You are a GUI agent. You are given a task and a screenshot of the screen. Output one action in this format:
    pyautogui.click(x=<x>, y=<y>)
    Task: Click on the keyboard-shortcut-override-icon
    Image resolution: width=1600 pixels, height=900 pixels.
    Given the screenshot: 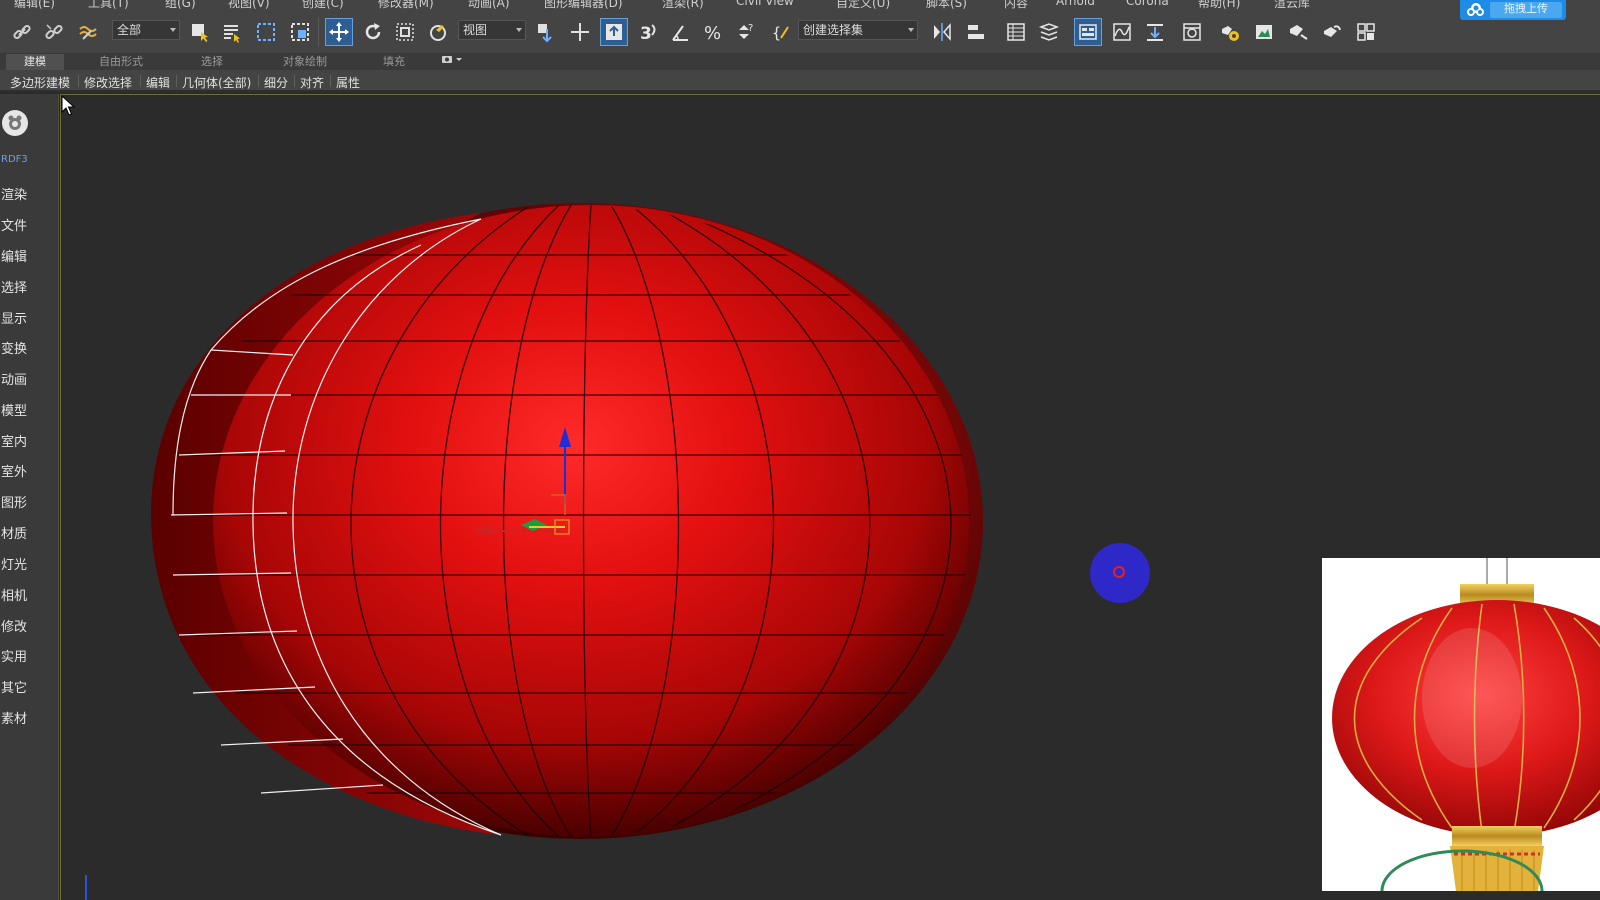 What is the action you would take?
    pyautogui.click(x=614, y=32)
    